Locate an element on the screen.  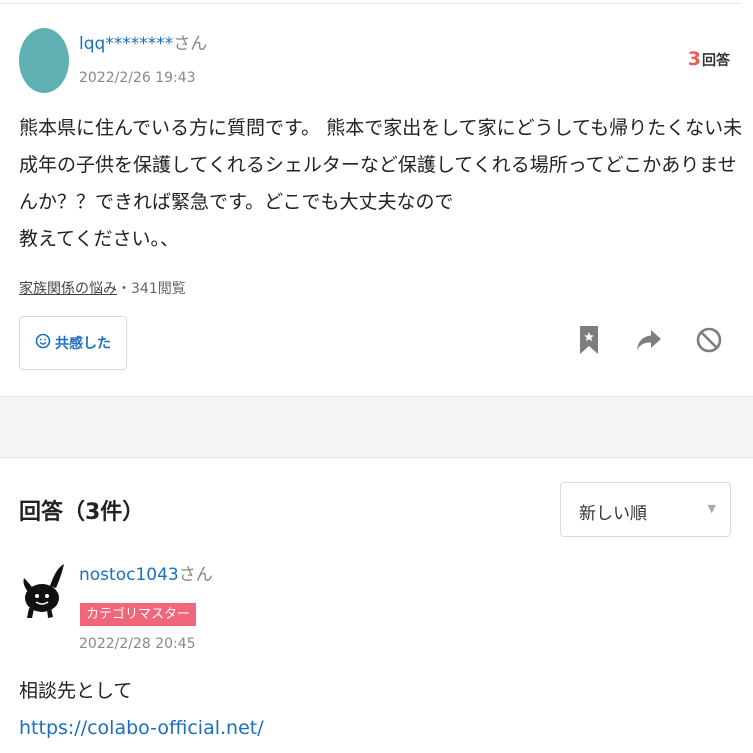
view-count: ・341閲覧 is located at coordinates (151, 289).